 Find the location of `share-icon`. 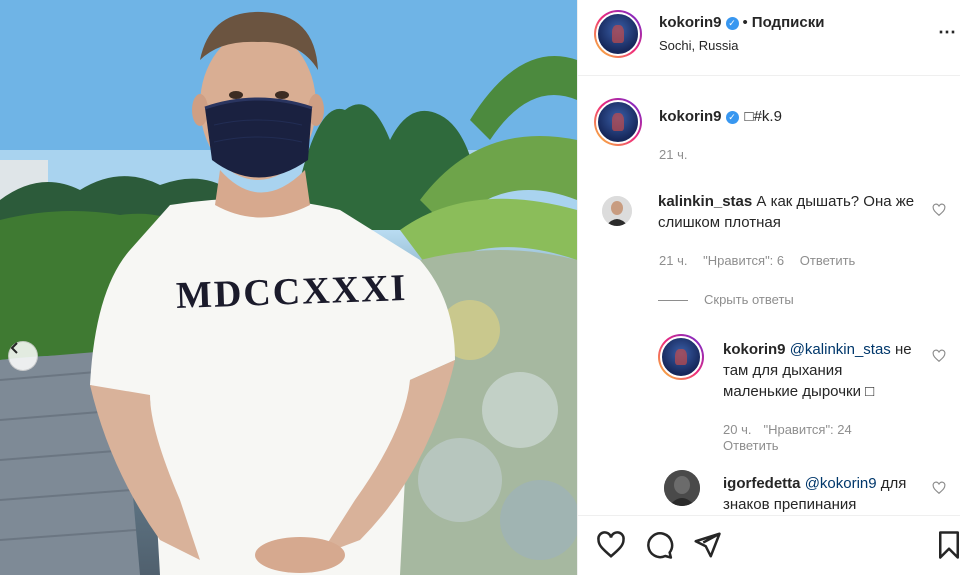

share-icon is located at coordinates (707, 545).